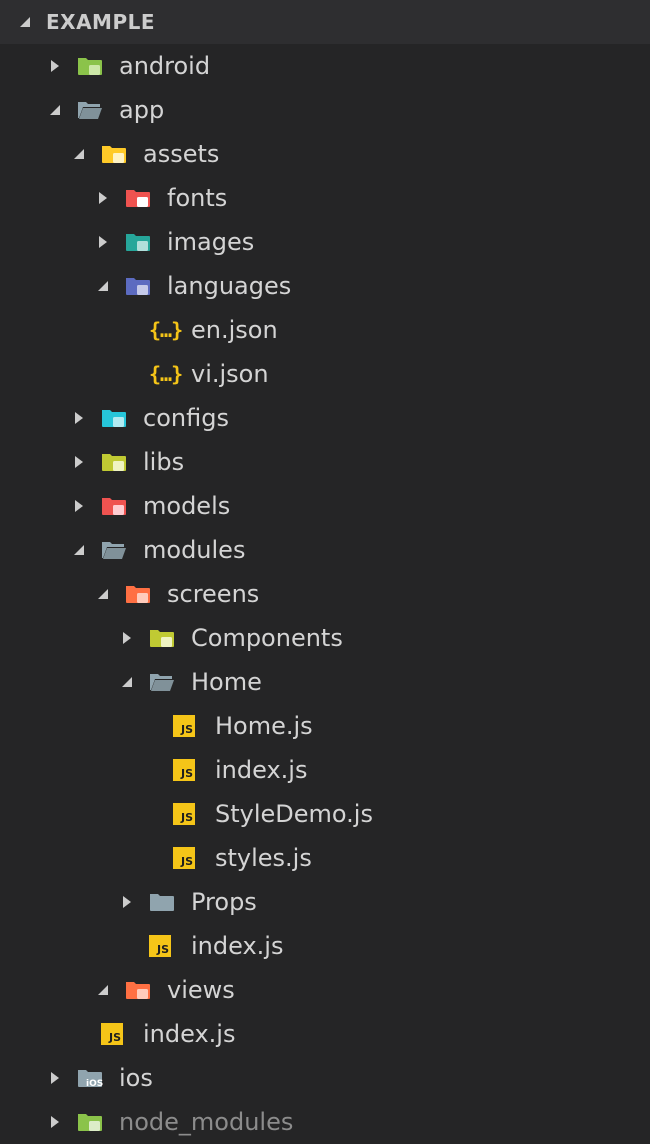  What do you see at coordinates (325, 418) in the screenshot?
I see `tree-item-configs: configs` at bounding box center [325, 418].